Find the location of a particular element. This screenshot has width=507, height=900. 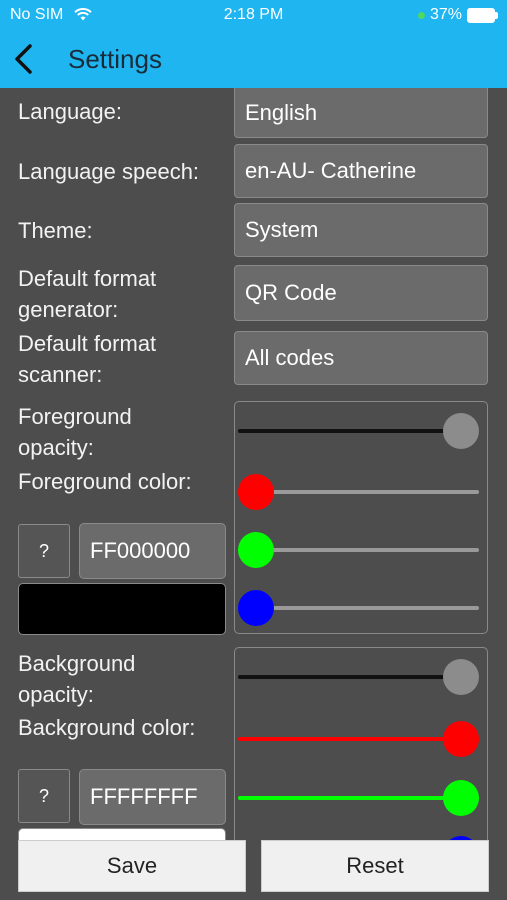

generator-label-line2: generator: is located at coordinates (68, 309).